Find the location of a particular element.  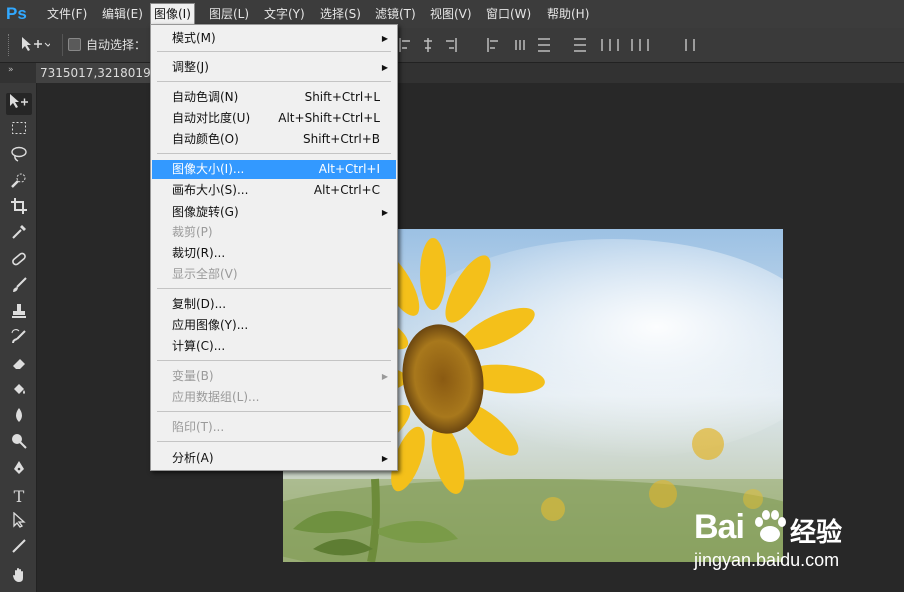

menu-help: 帮助(H) is located at coordinates (568, 14).